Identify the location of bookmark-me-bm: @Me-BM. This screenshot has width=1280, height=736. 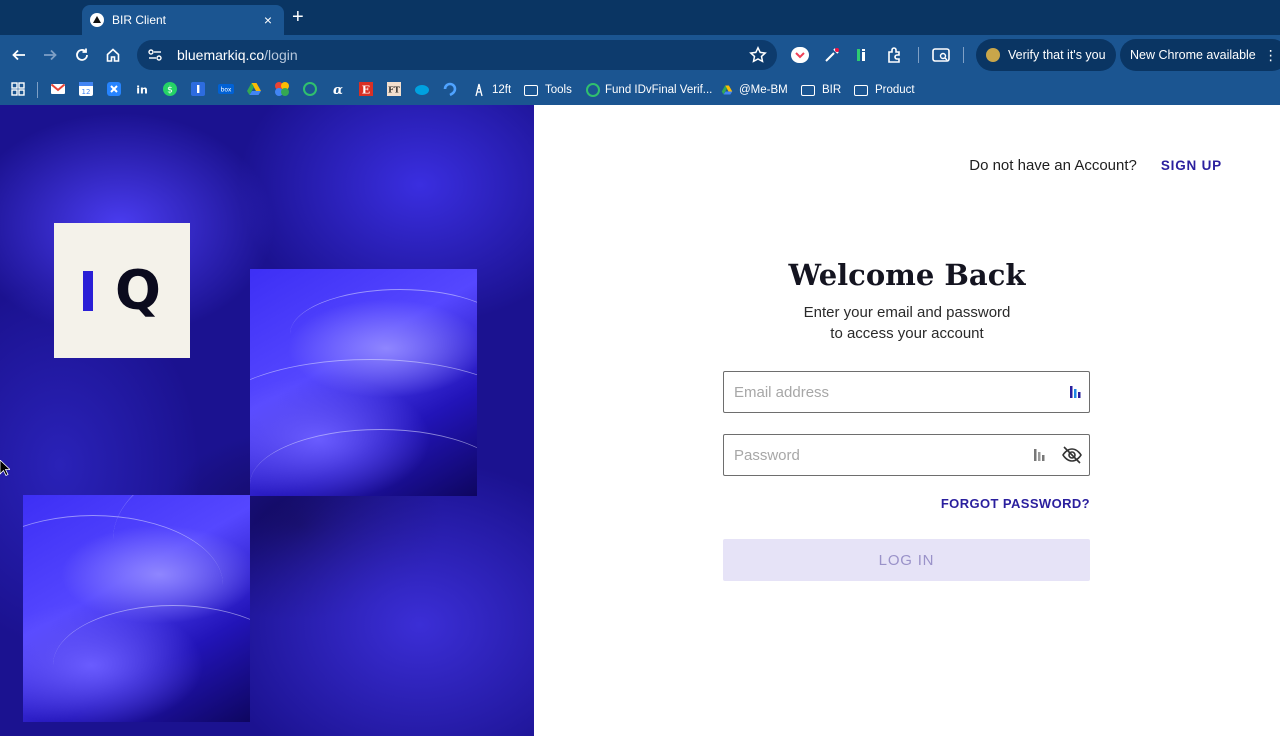
(754, 90).